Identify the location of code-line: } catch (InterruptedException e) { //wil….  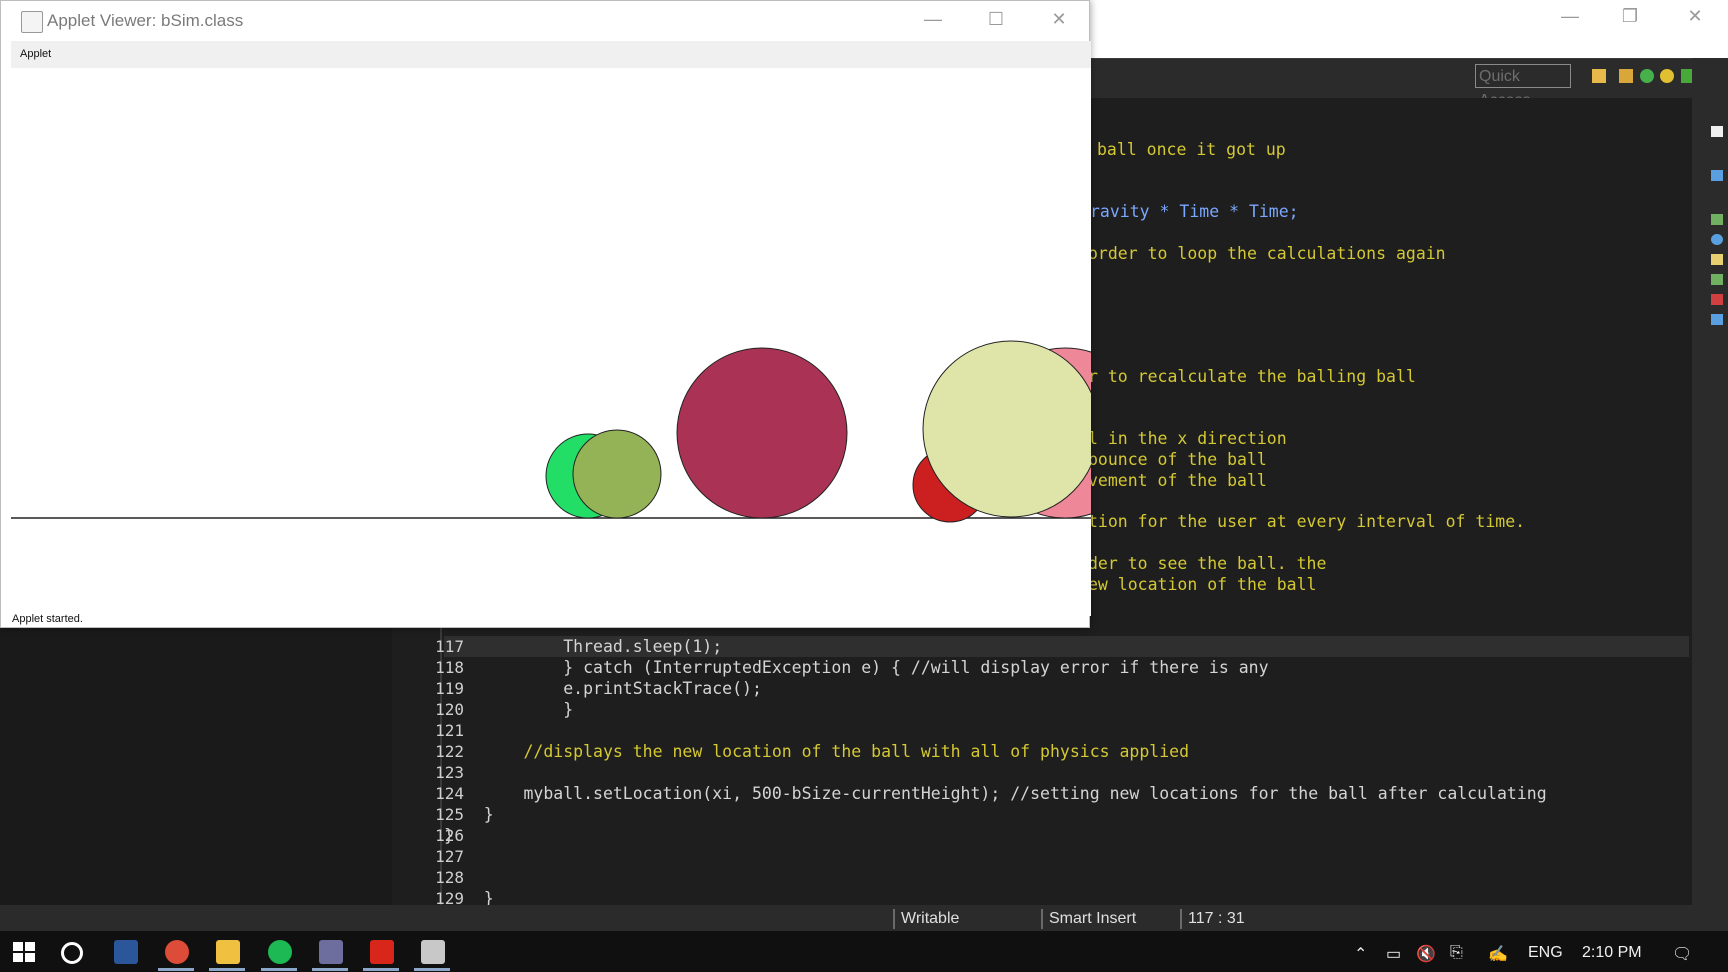
(856, 667).